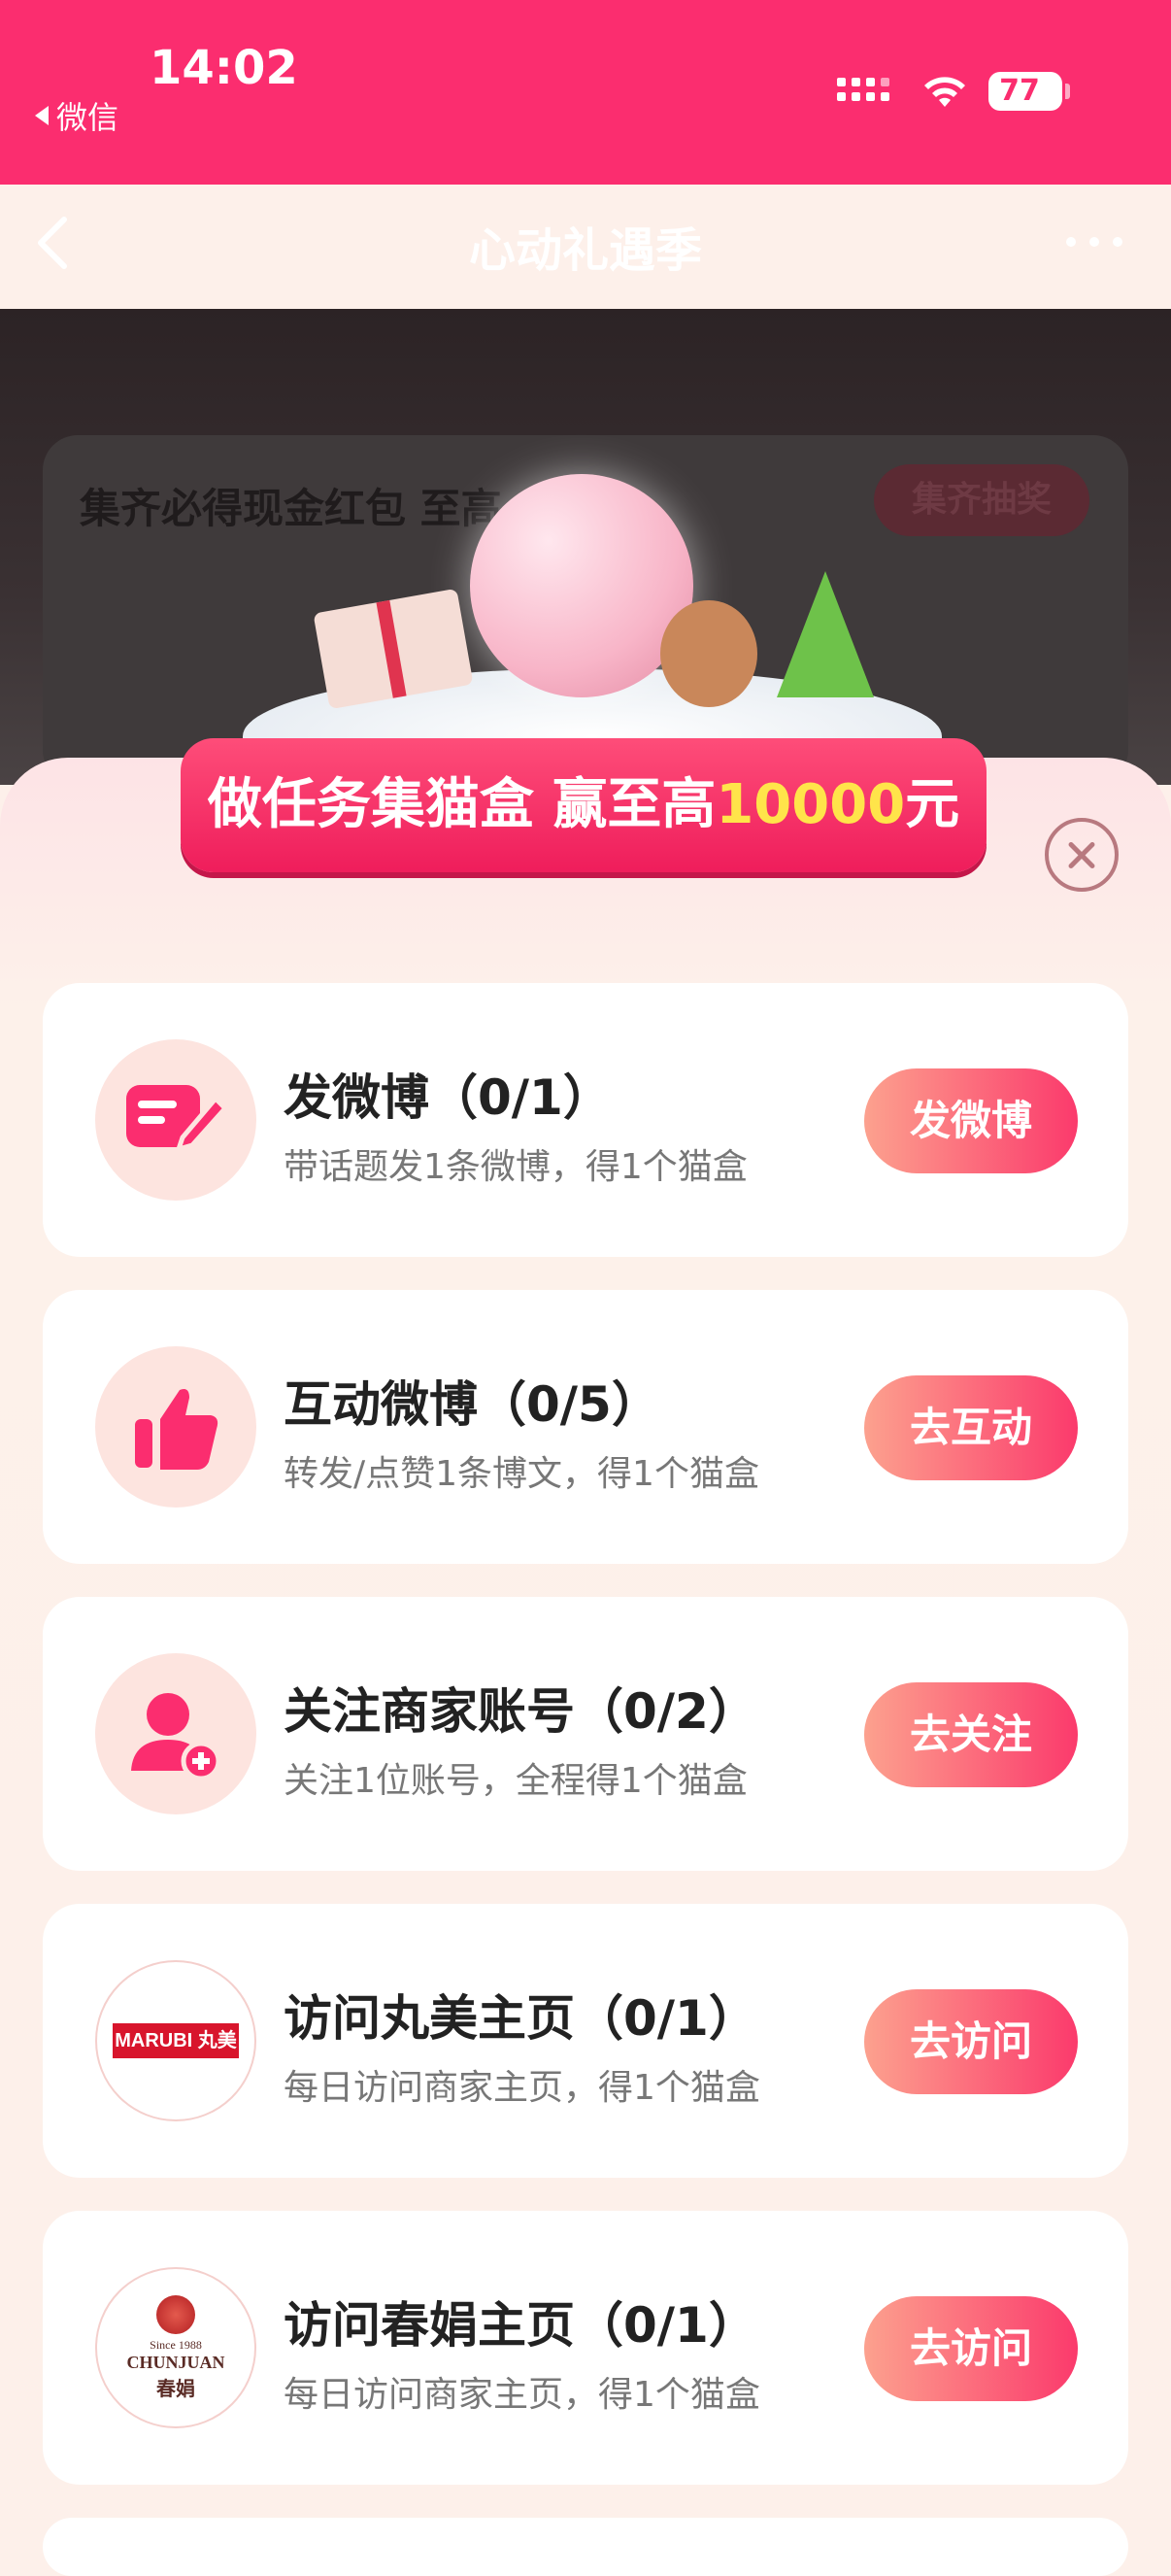 This screenshot has height=2576, width=1171. What do you see at coordinates (1094, 242) in the screenshot?
I see `more-options-icon` at bounding box center [1094, 242].